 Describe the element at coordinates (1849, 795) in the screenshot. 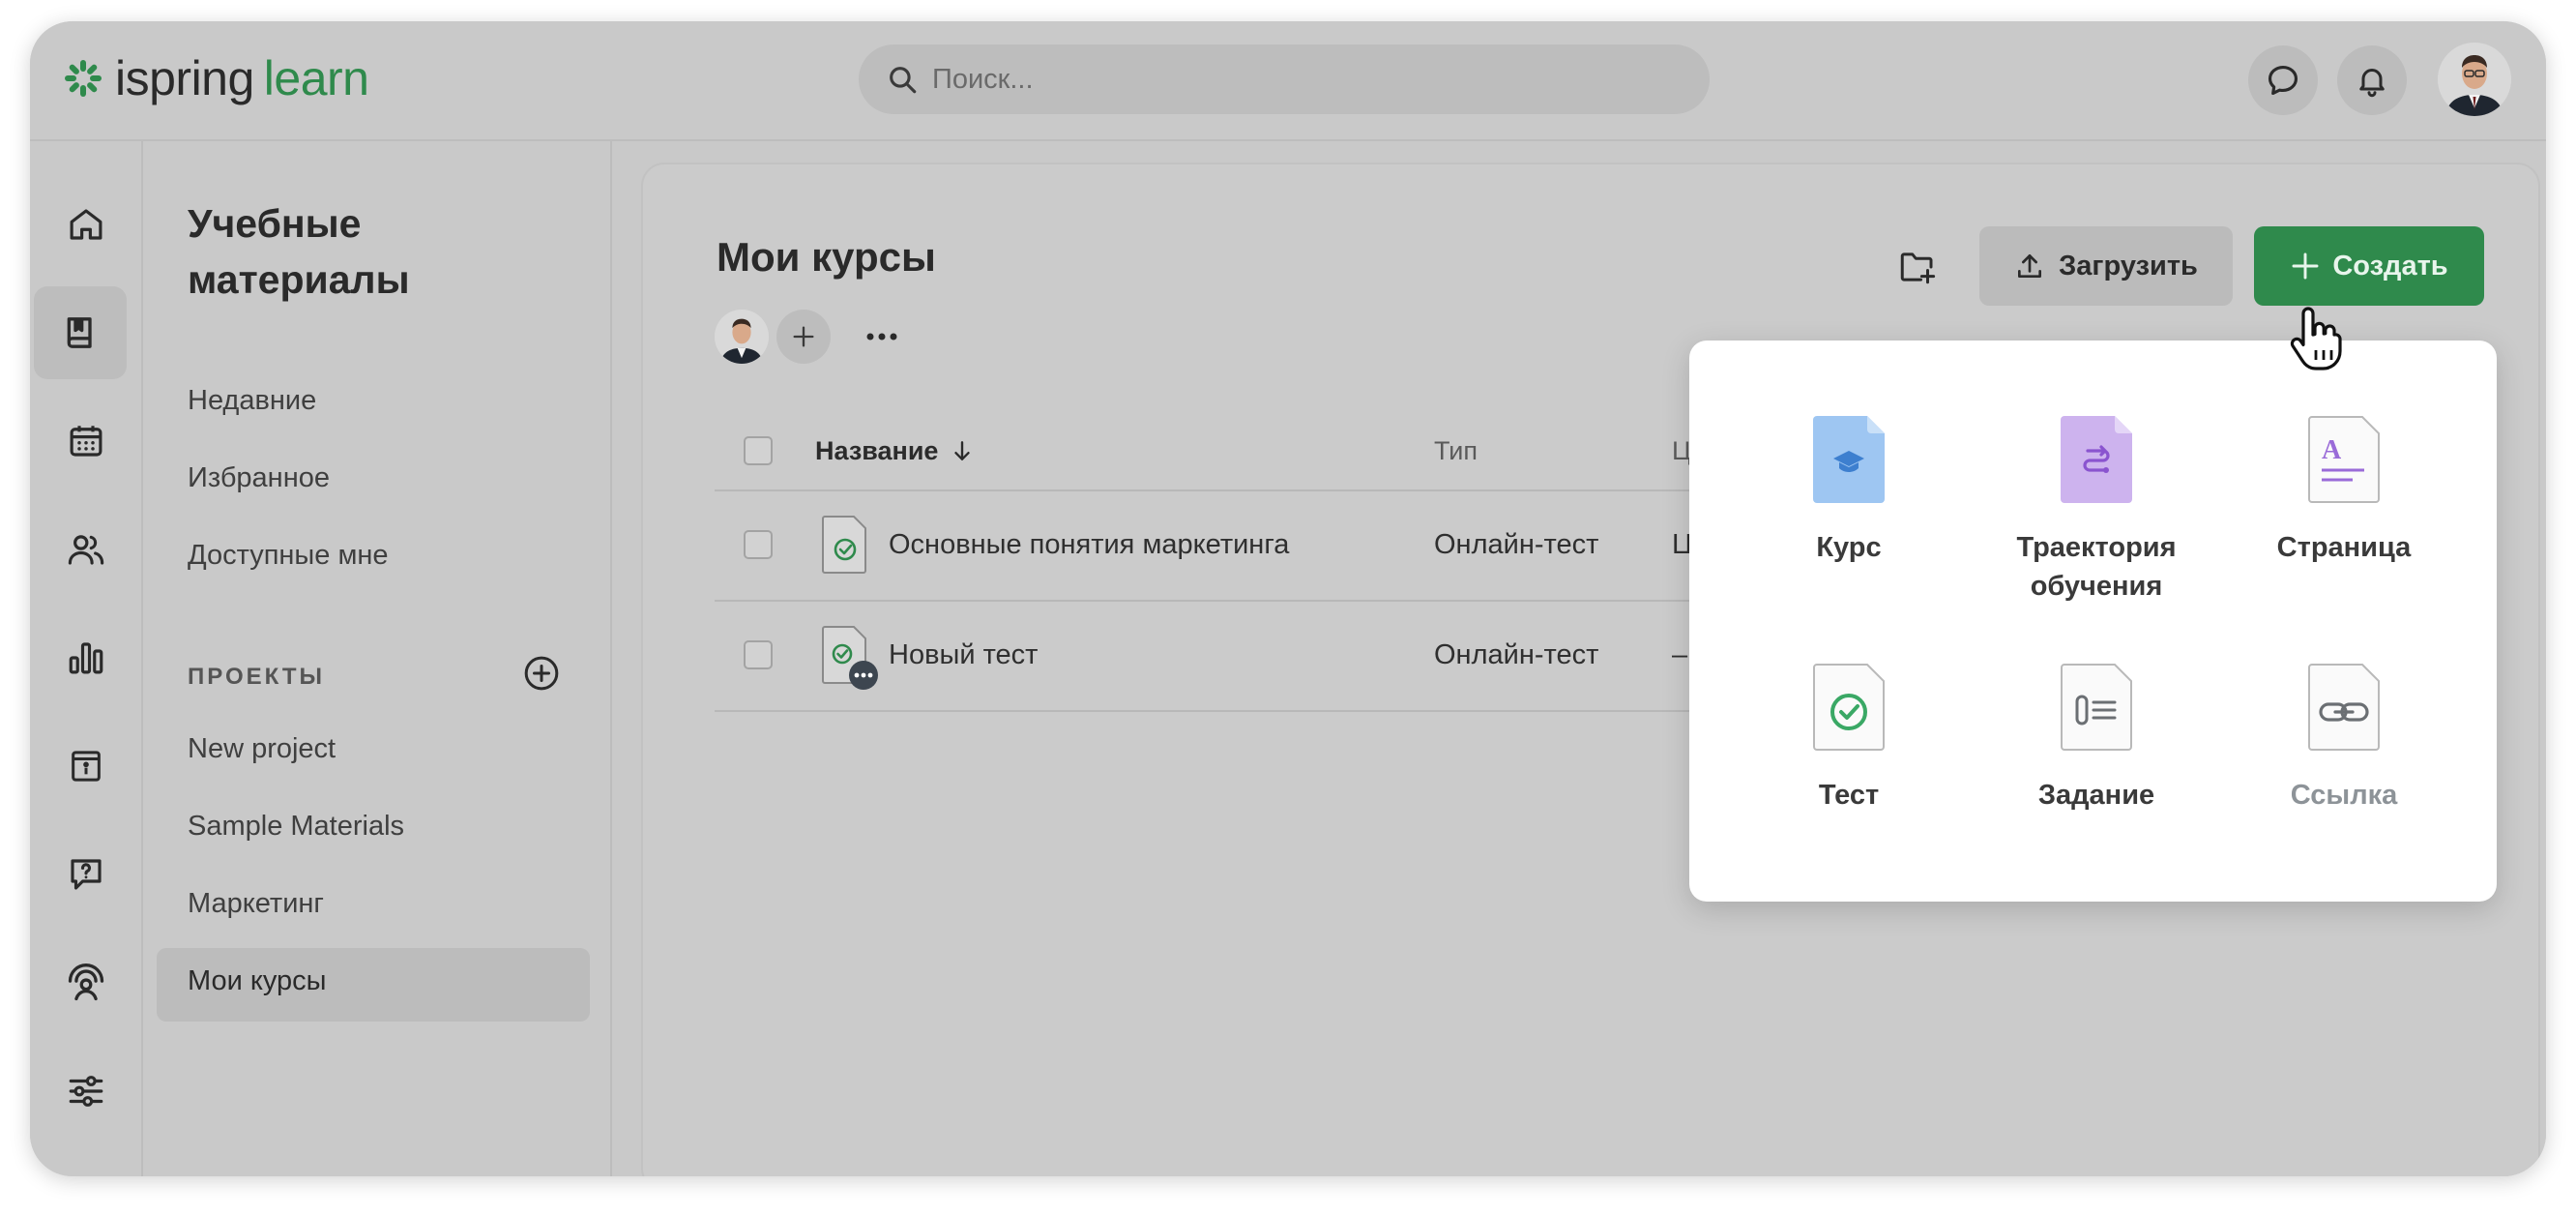

I see `create-menu-item-test-label: Тест` at that location.